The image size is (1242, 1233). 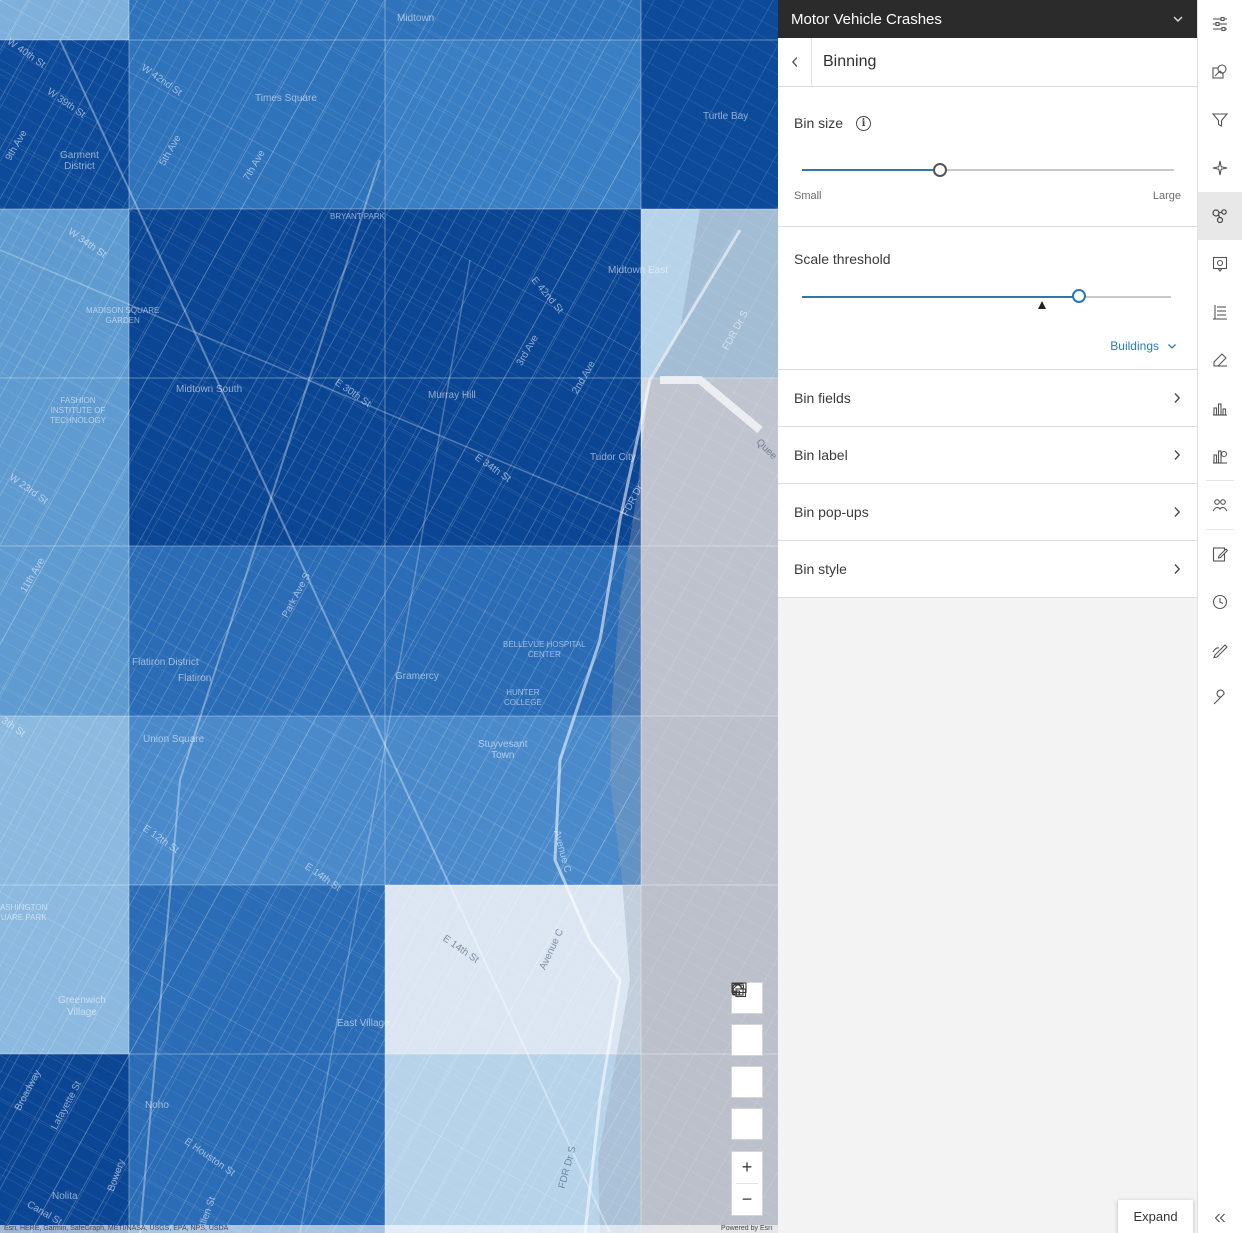 I want to click on zoom-controls: + −, so click(x=747, y=1183).